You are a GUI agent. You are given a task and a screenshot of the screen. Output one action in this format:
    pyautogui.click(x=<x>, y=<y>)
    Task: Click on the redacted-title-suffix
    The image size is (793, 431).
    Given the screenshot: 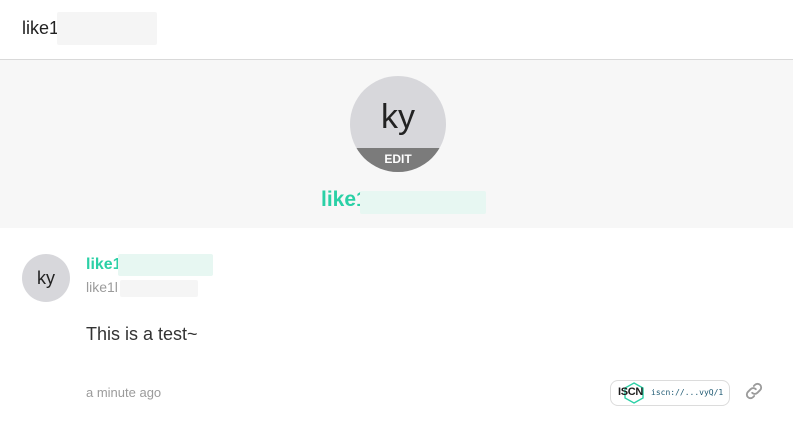 What is the action you would take?
    pyautogui.click(x=107, y=28)
    